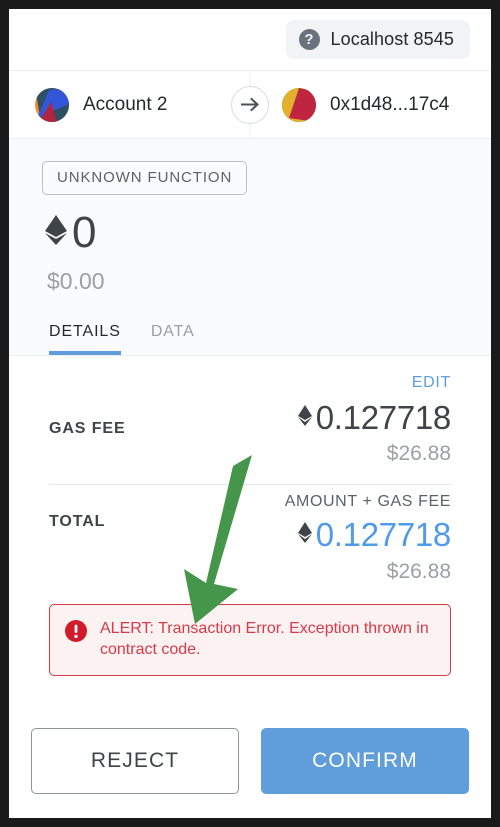 The width and height of the screenshot is (500, 827). What do you see at coordinates (383, 535) in the screenshot?
I see `total-eth-amount: 0.127718` at bounding box center [383, 535].